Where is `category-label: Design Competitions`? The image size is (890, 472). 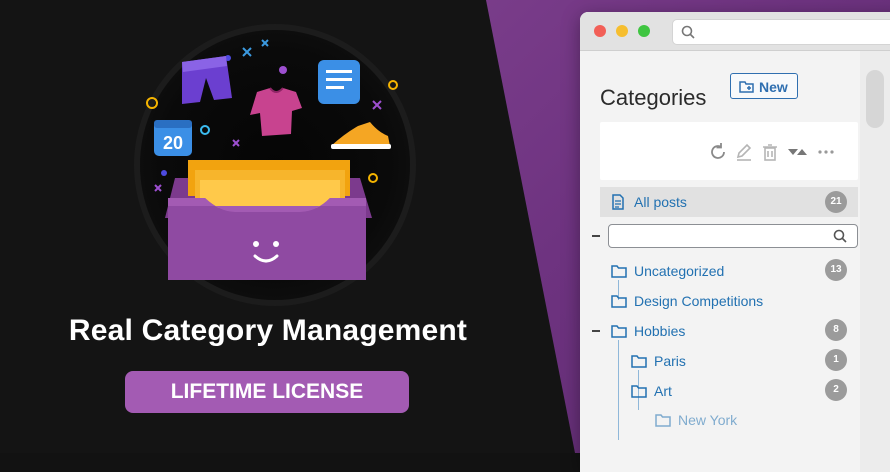 category-label: Design Competitions is located at coordinates (699, 301).